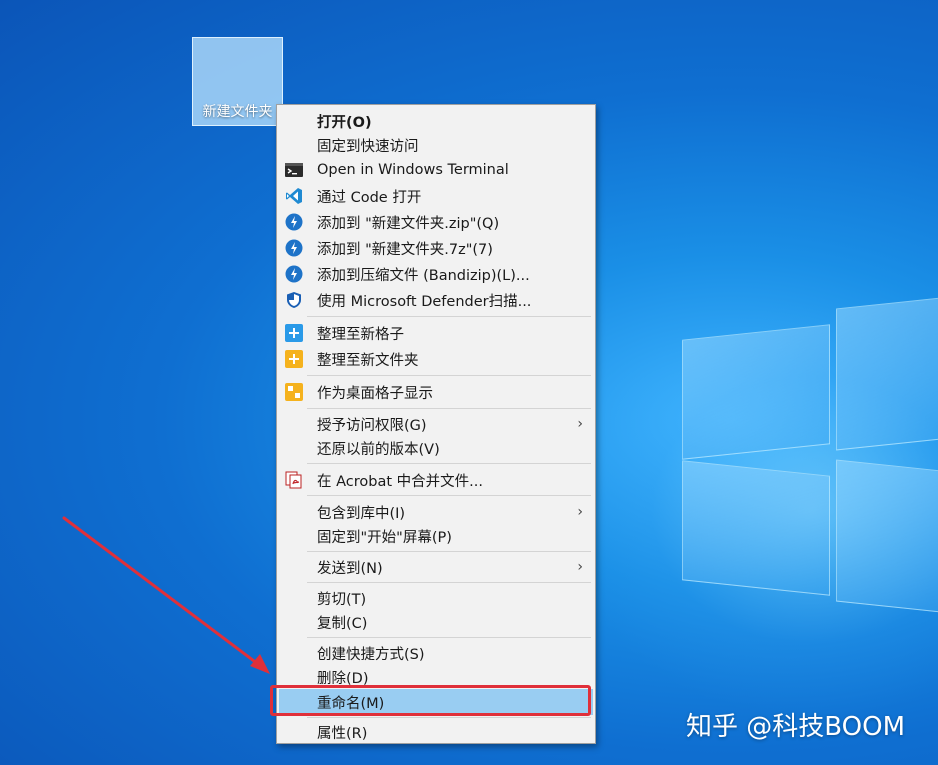  Describe the element at coordinates (796, 727) in the screenshot. I see `watermark-text: 知乎 @科技BOOM` at that location.